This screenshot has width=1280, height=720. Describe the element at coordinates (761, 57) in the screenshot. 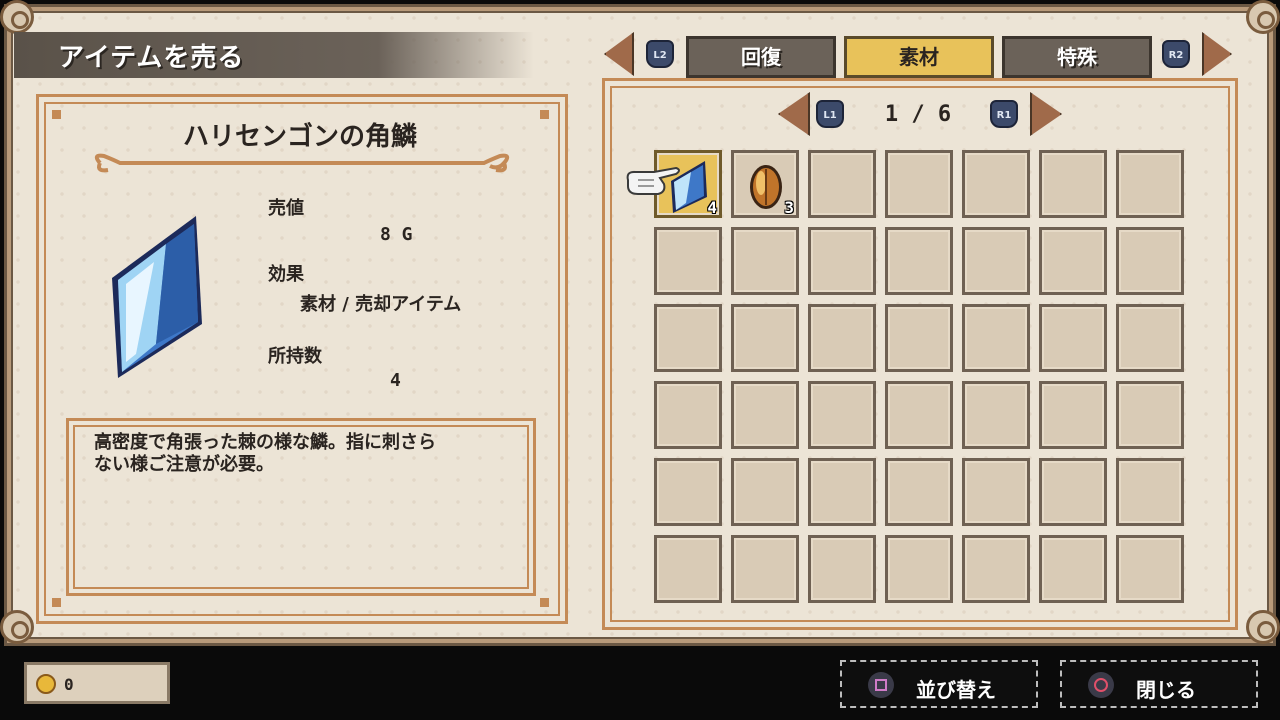

I see `tab-recovery: 回復` at that location.